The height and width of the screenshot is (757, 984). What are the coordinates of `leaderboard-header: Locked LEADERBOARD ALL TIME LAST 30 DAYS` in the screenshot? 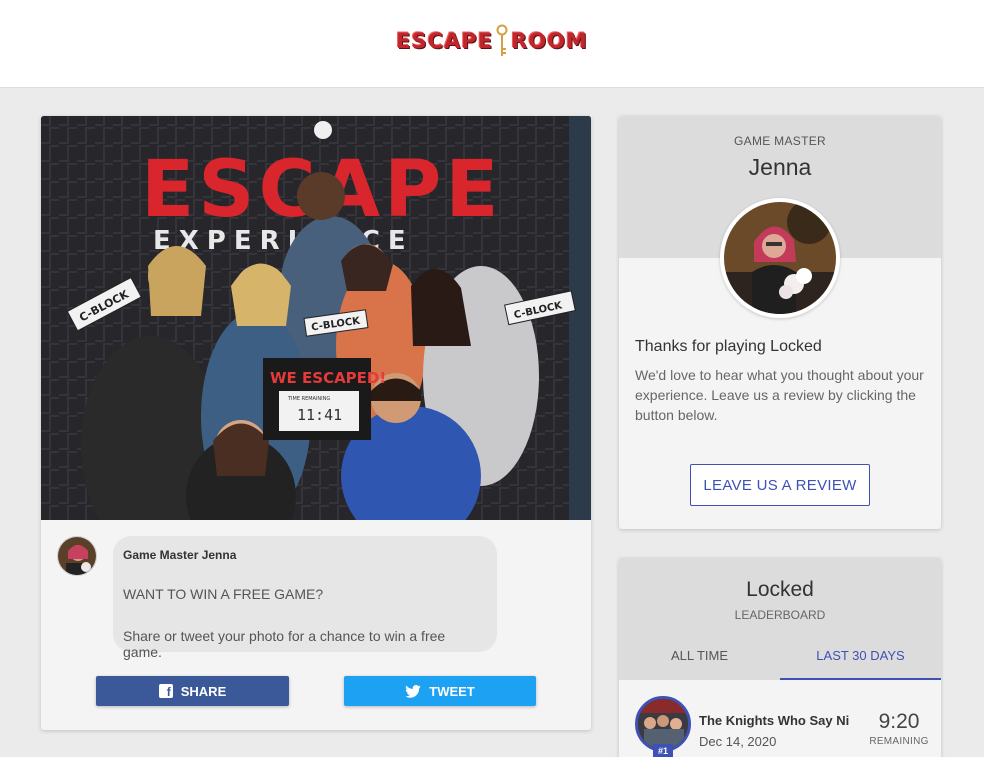 It's located at (780, 619).